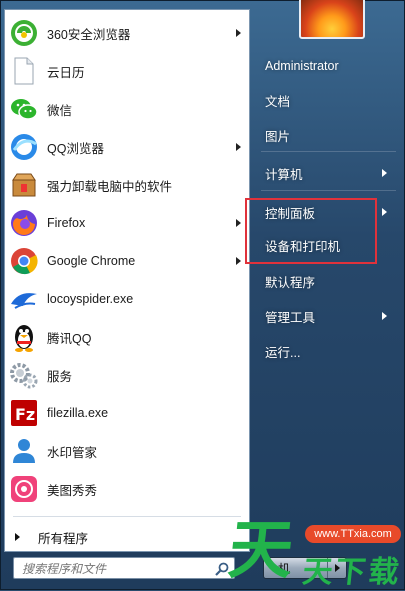 This screenshot has height=591, width=405. What do you see at coordinates (66, 223) in the screenshot?
I see `program-label: Firefox` at bounding box center [66, 223].